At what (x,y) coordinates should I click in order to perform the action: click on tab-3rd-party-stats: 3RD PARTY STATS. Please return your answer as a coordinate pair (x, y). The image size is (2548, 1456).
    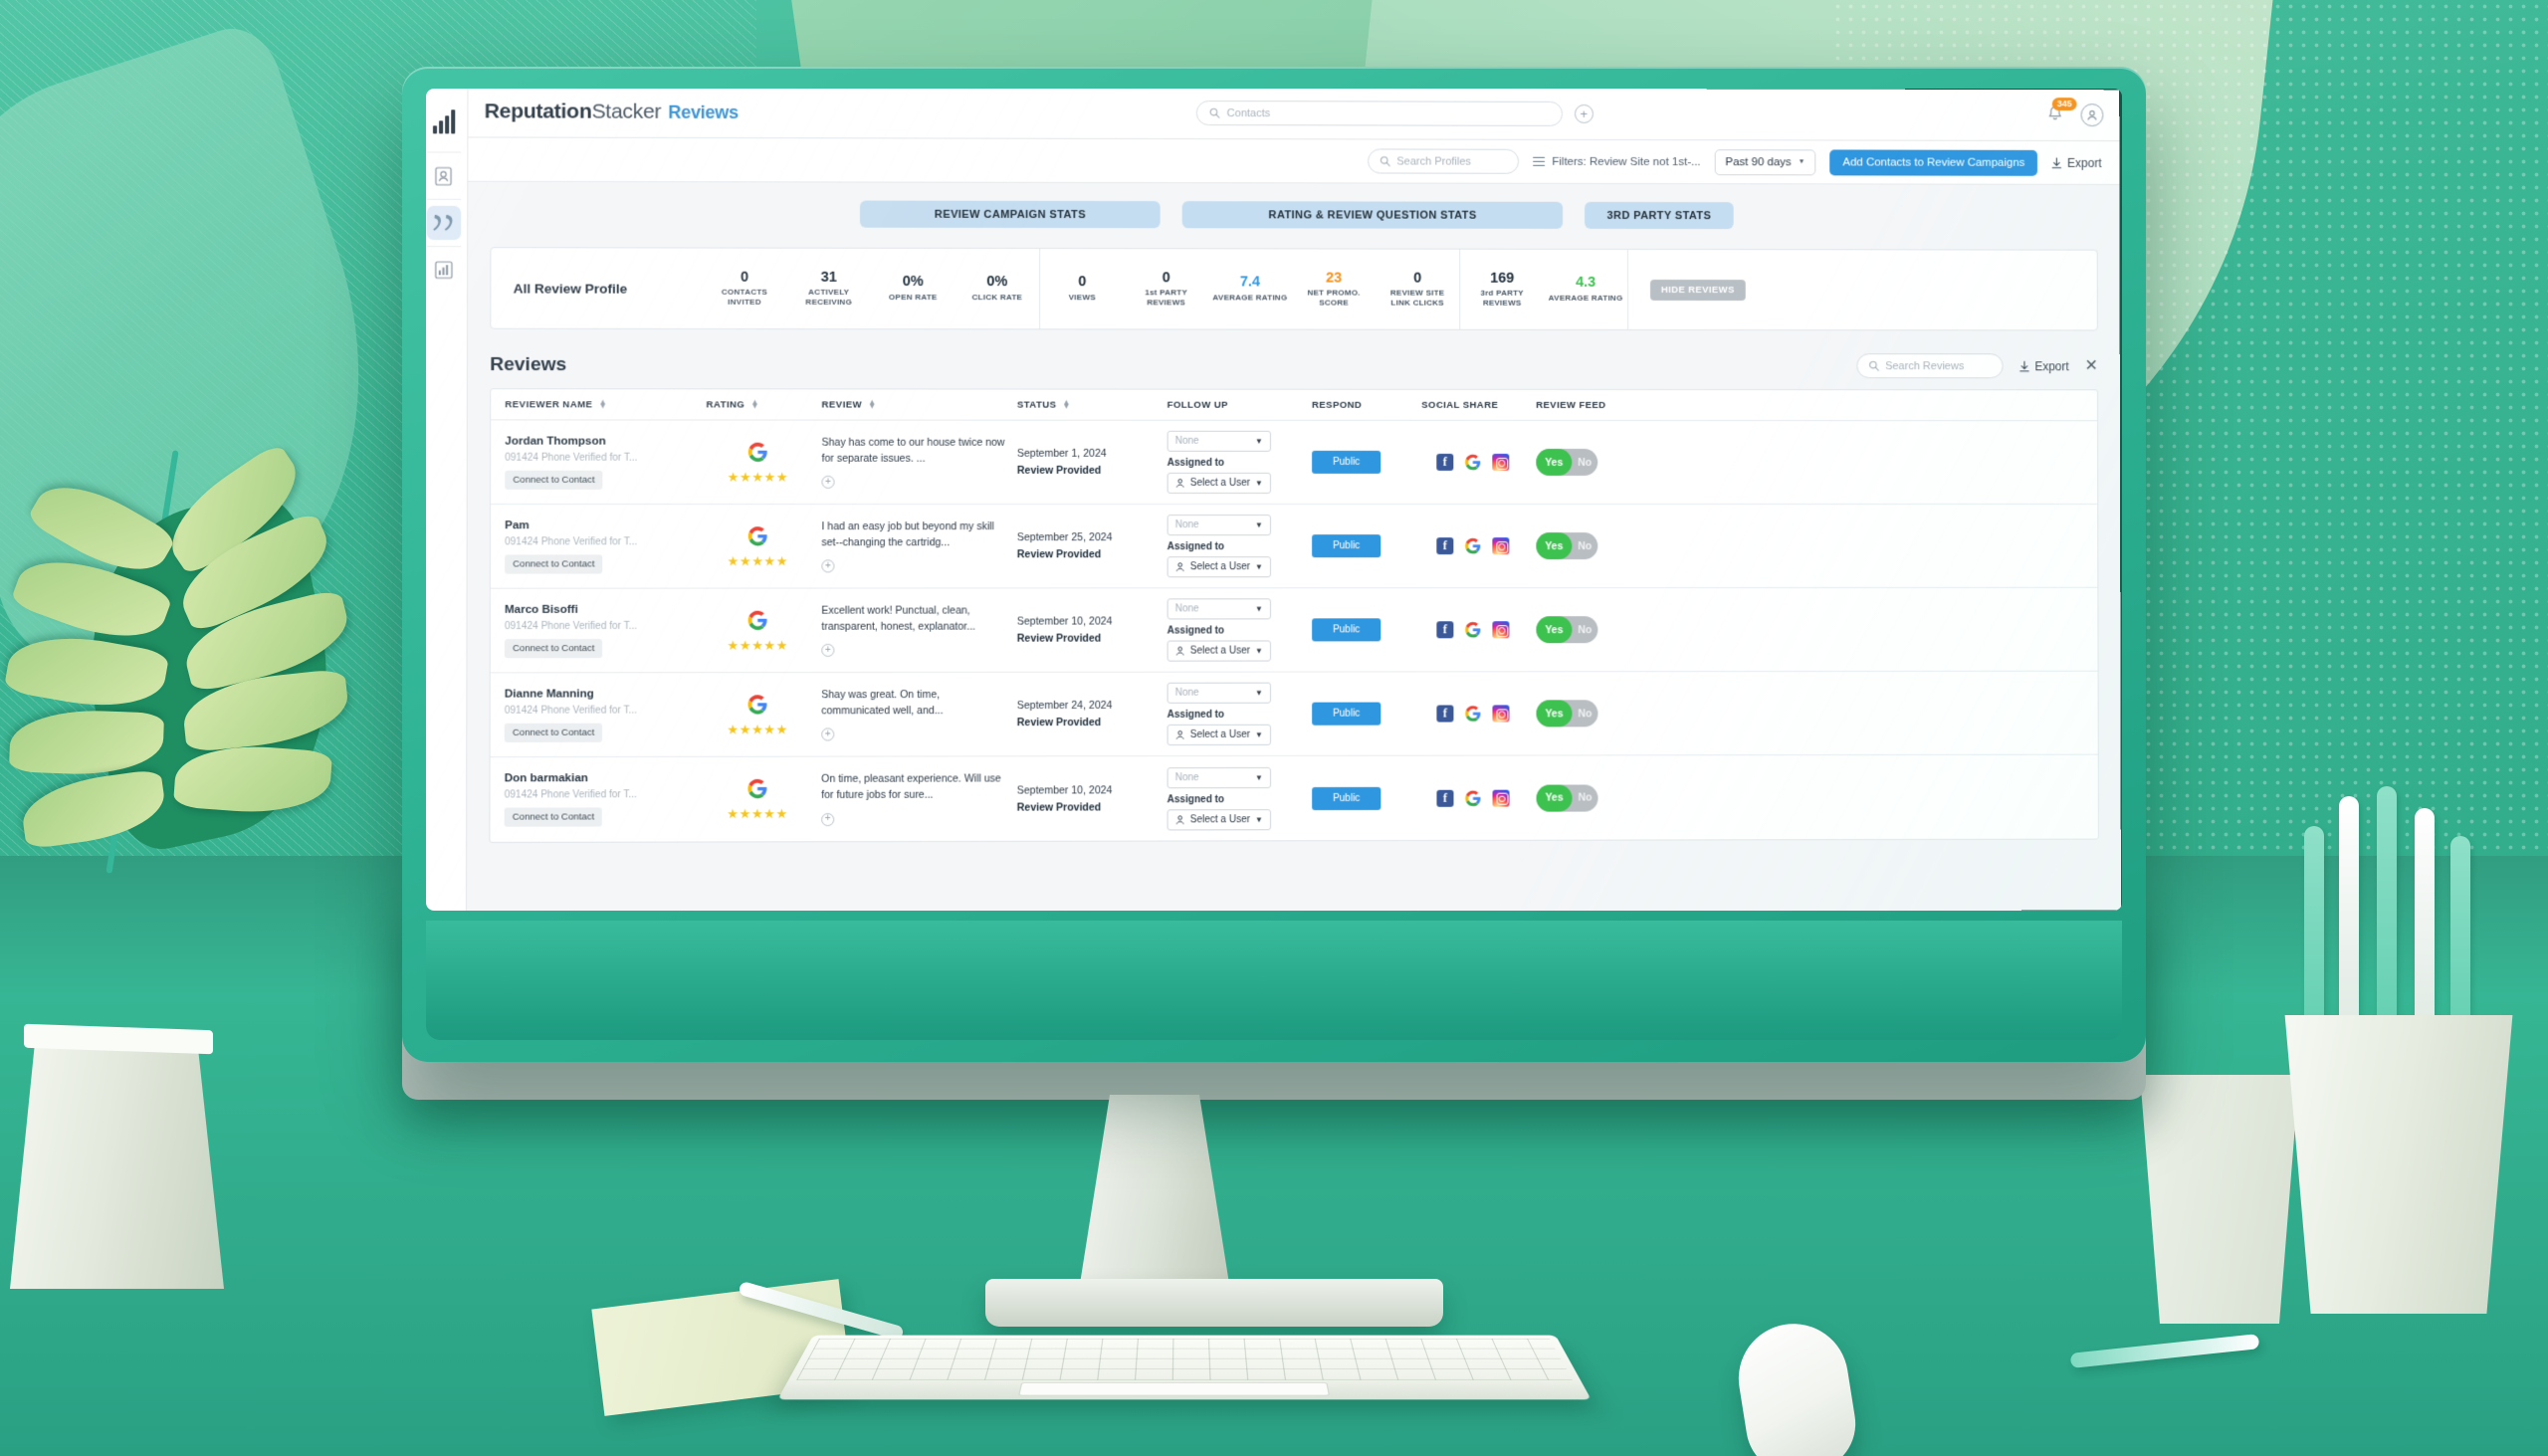
    Looking at the image, I should click on (1659, 215).